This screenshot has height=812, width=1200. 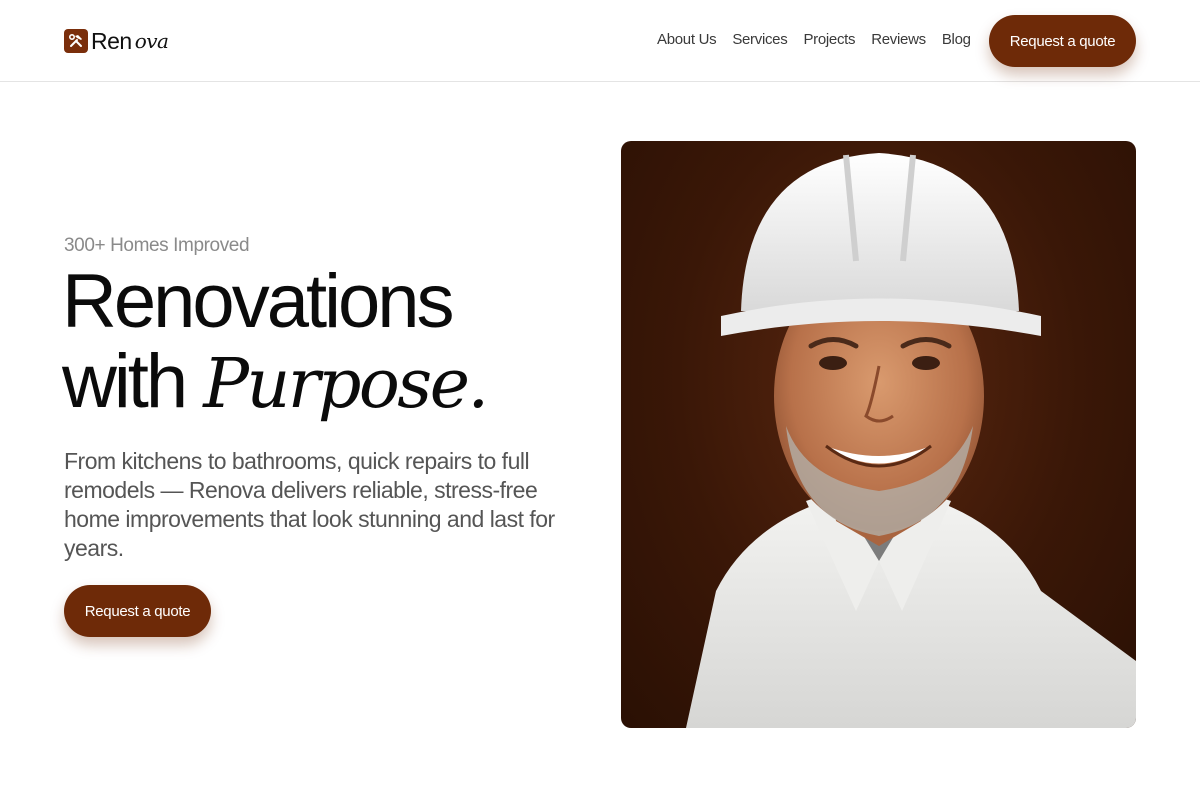 What do you see at coordinates (258, 301) in the screenshot?
I see `headline-line-1: Renovations` at bounding box center [258, 301].